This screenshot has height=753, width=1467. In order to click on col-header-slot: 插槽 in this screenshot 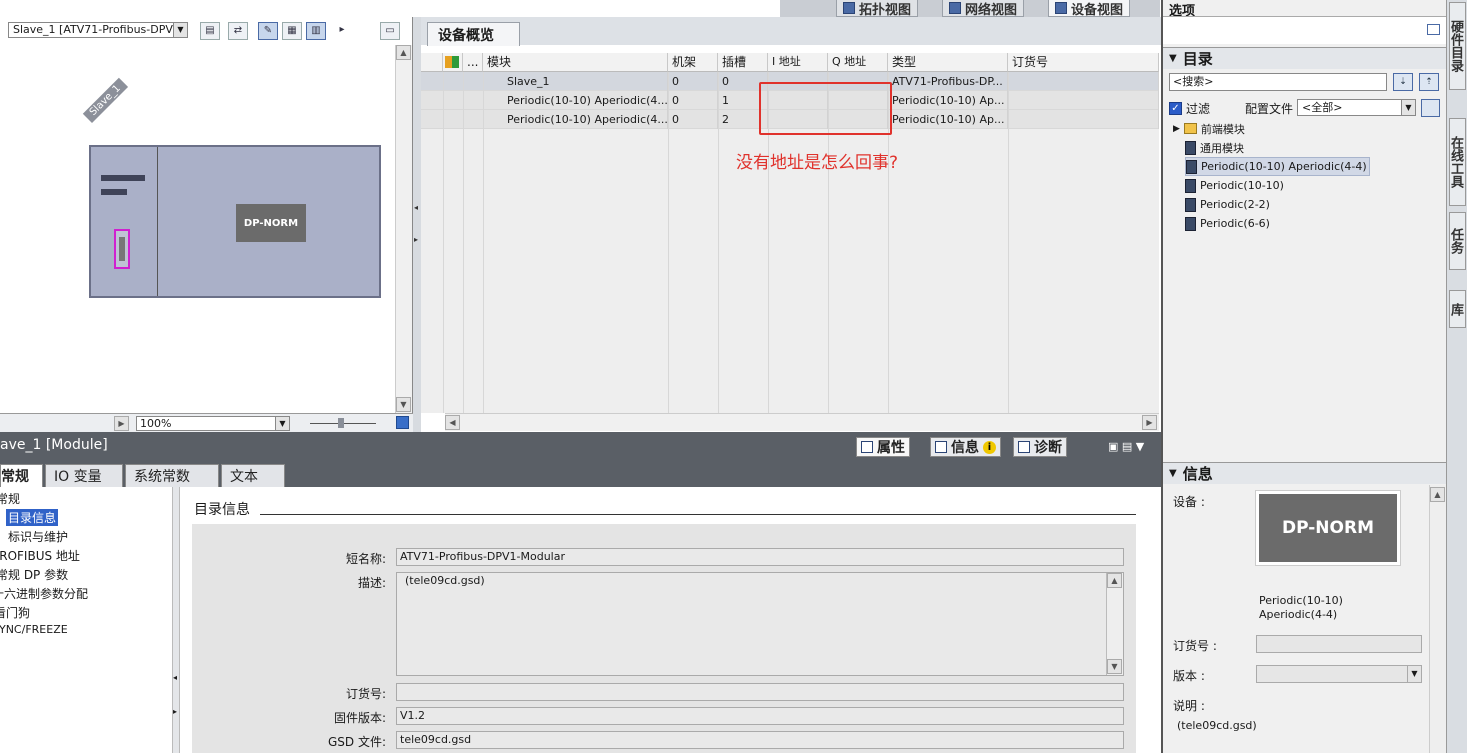, I will do `click(743, 62)`.